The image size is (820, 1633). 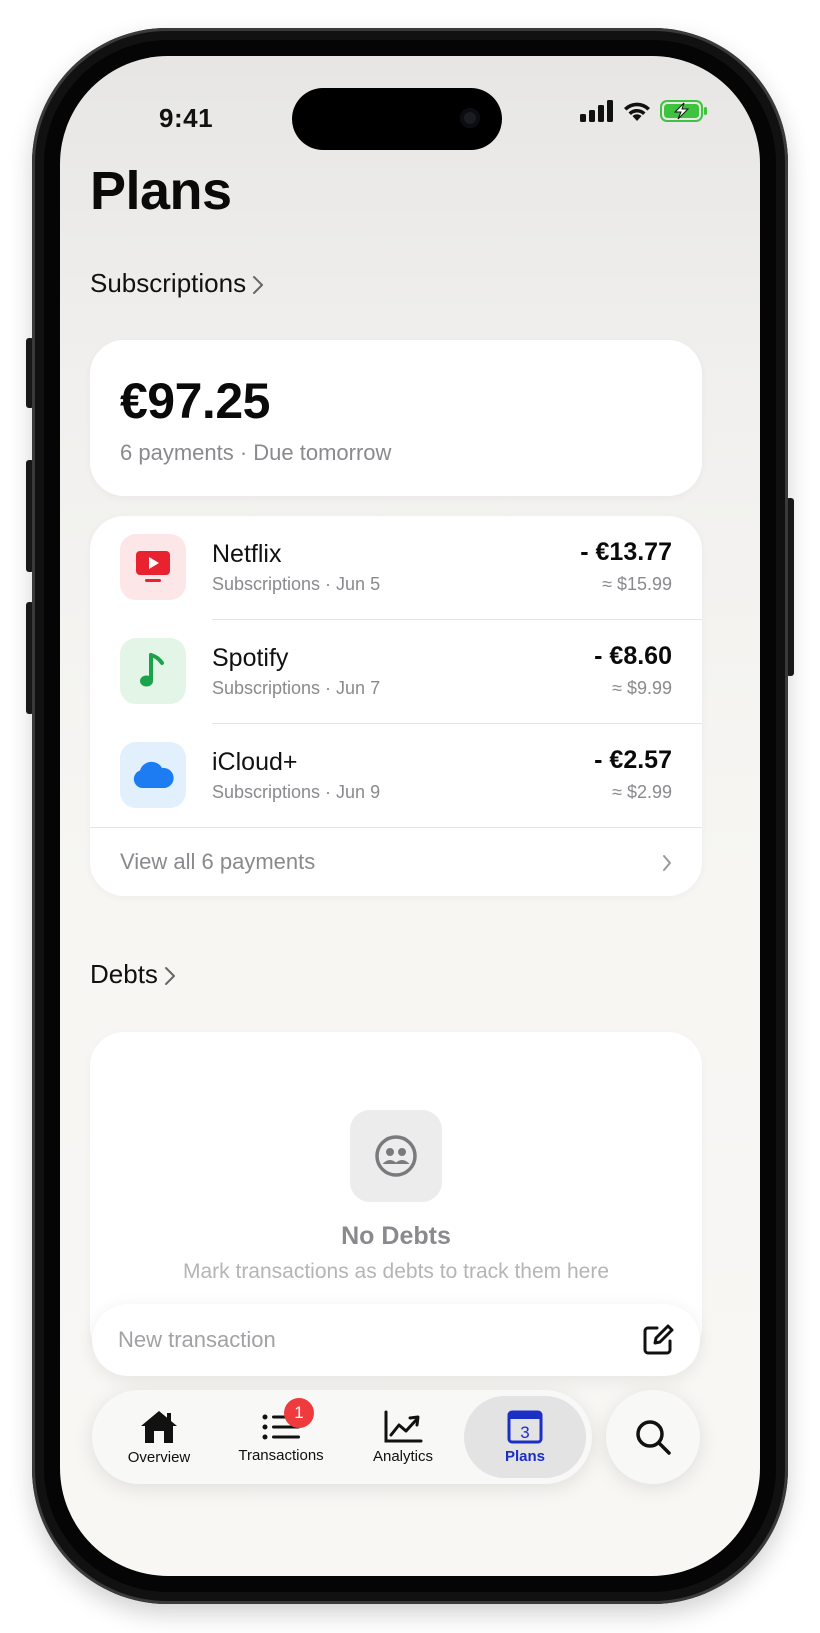 I want to click on search-icon, so click(x=653, y=1437).